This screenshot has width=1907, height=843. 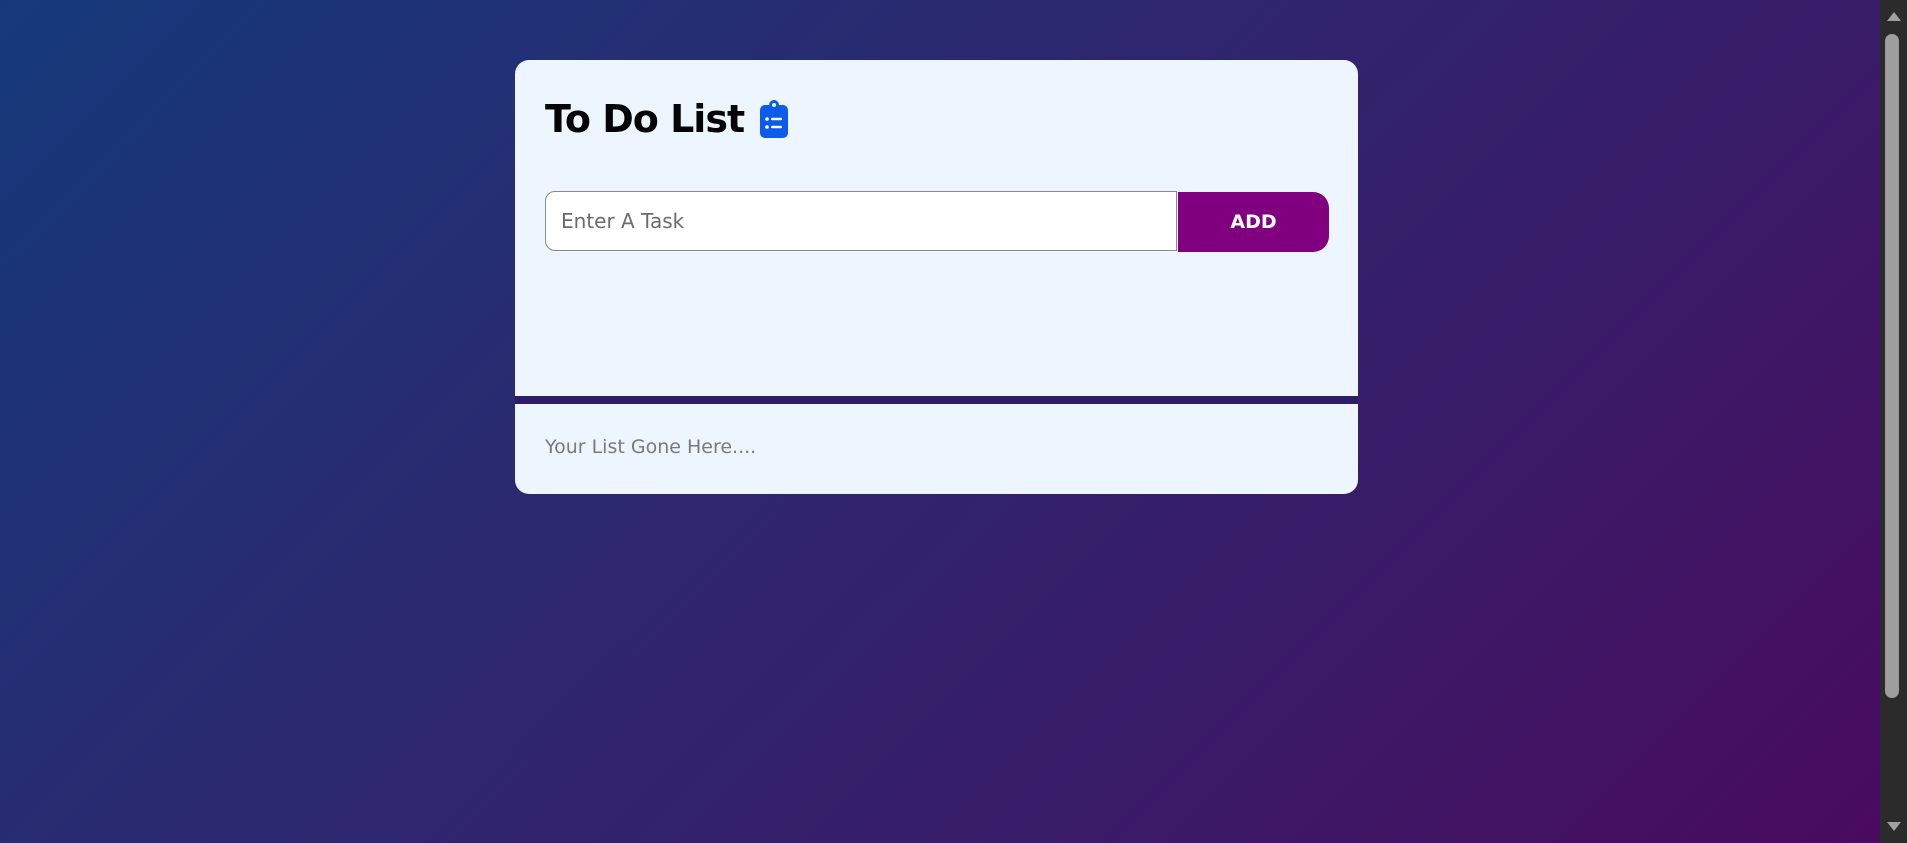 I want to click on vertical-scrollbar, so click(x=1893, y=421).